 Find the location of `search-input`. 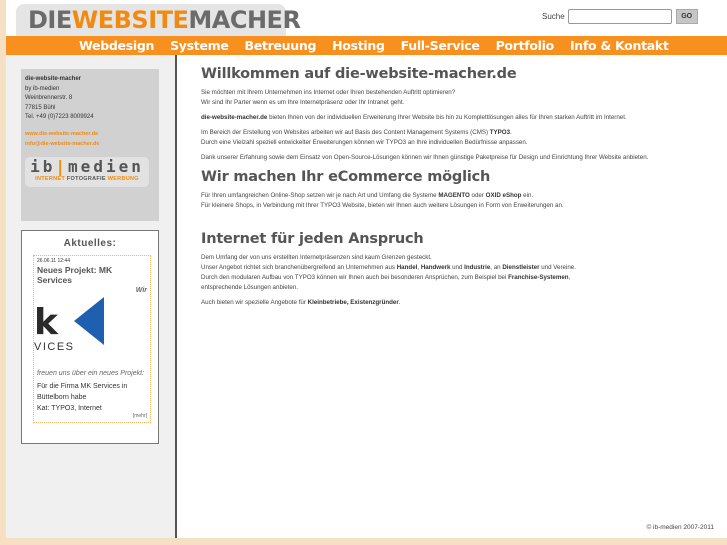

search-input is located at coordinates (619, 16).